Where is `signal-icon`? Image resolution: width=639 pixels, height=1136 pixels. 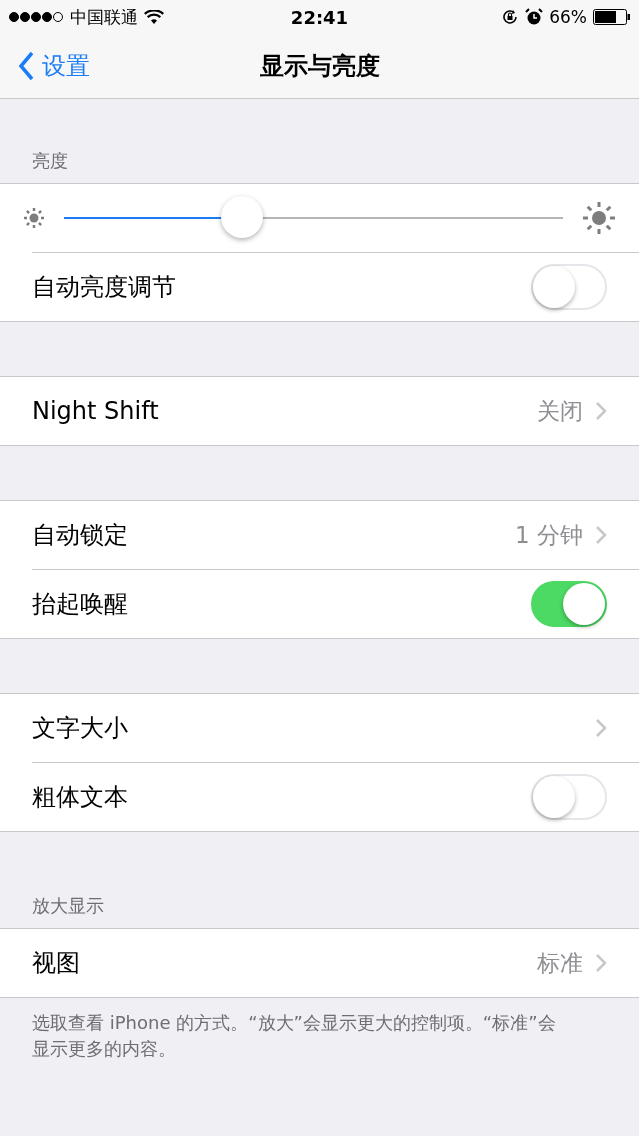
signal-icon is located at coordinates (36, 17).